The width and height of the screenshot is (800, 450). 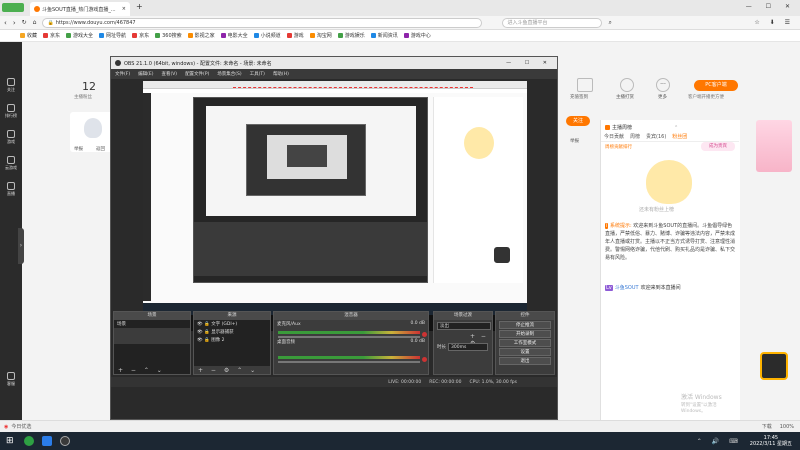 I want to click on download-label: 下载, so click(x=767, y=426).